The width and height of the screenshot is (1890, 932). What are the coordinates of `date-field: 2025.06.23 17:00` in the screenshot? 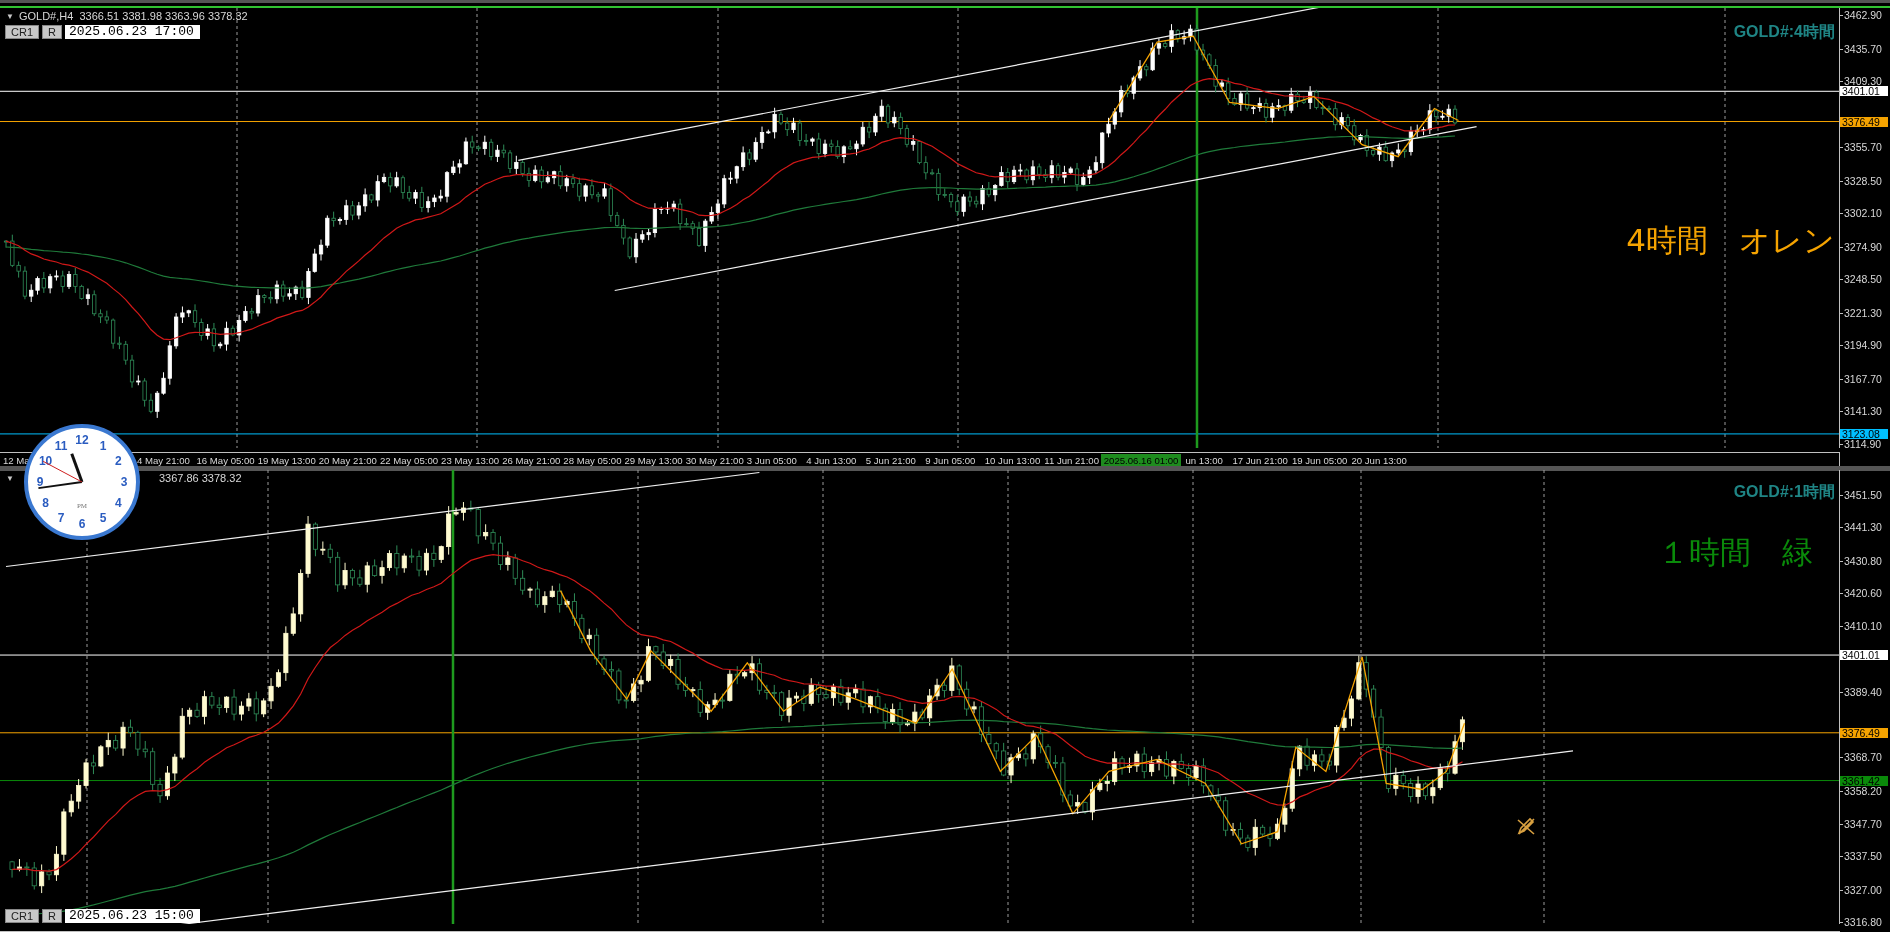 It's located at (132, 32).